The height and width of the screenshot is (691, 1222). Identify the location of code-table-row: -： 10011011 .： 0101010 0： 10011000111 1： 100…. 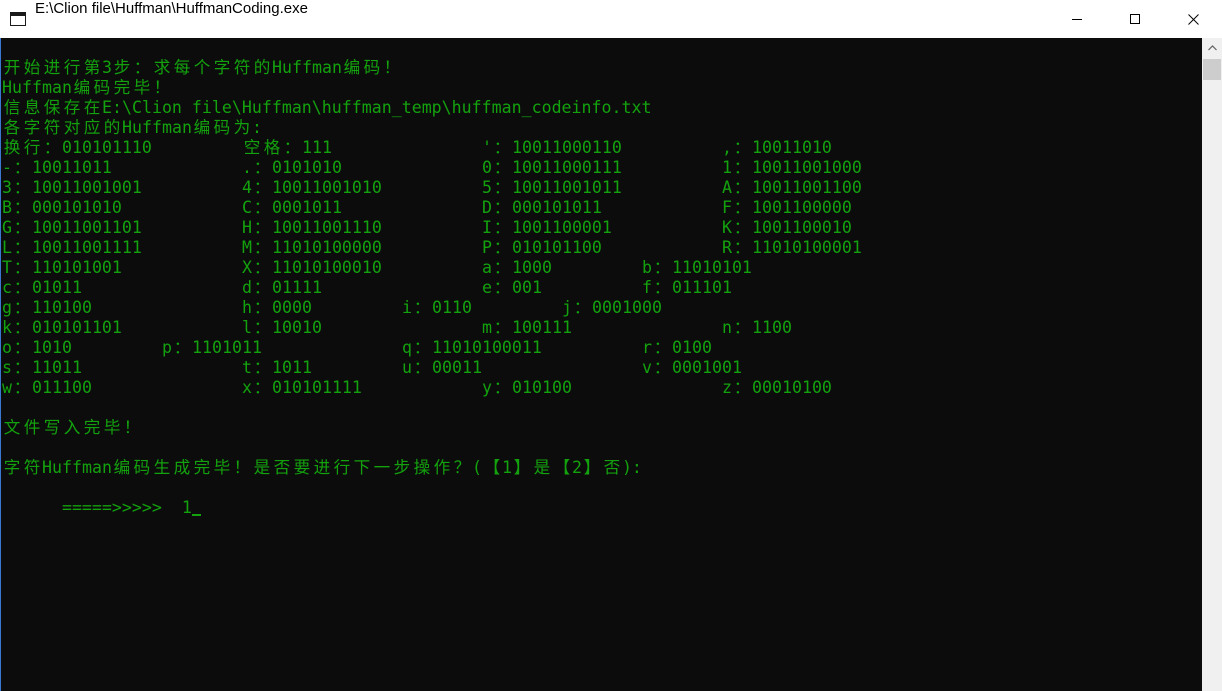
(596, 168).